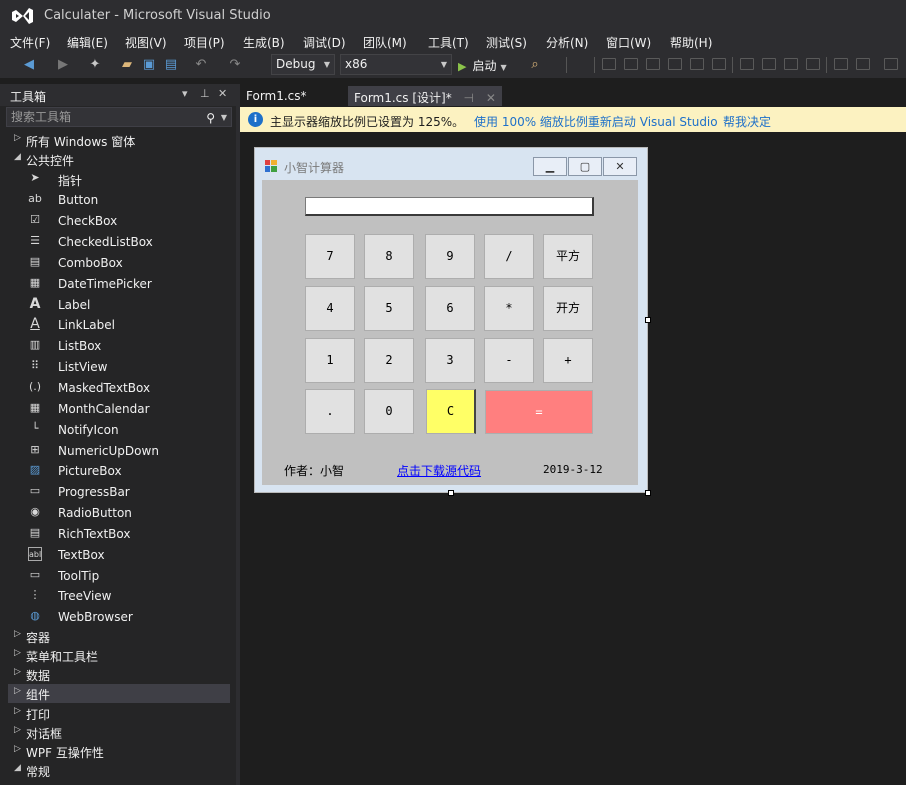 The image size is (906, 785). I want to click on toolbox-item-checkedlistbox: ☰ CheckedListBox, so click(119, 242).